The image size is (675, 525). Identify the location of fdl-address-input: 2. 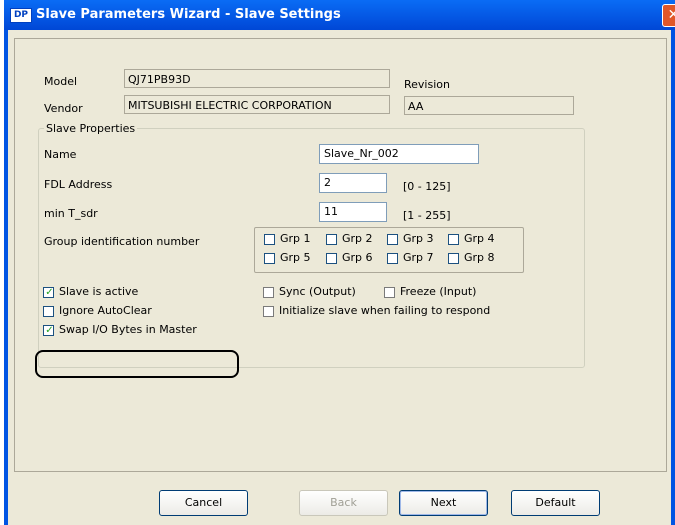
(353, 183).